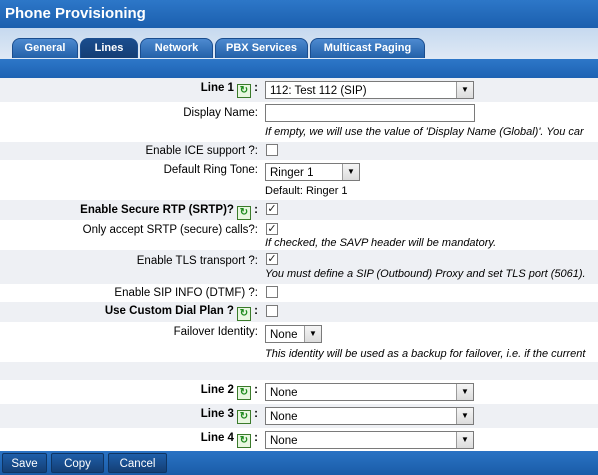  I want to click on tab-general: General, so click(45, 48).